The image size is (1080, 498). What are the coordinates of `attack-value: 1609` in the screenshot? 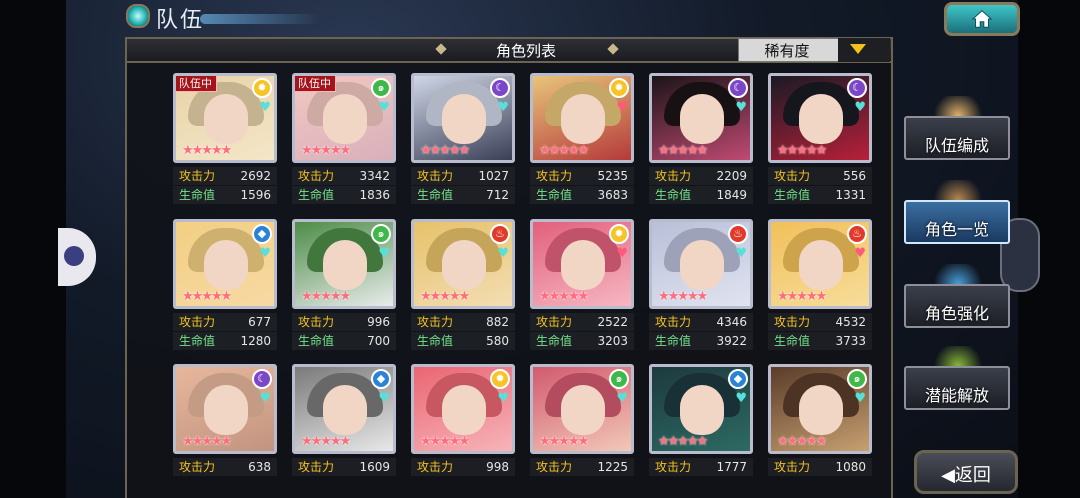 It's located at (374, 467).